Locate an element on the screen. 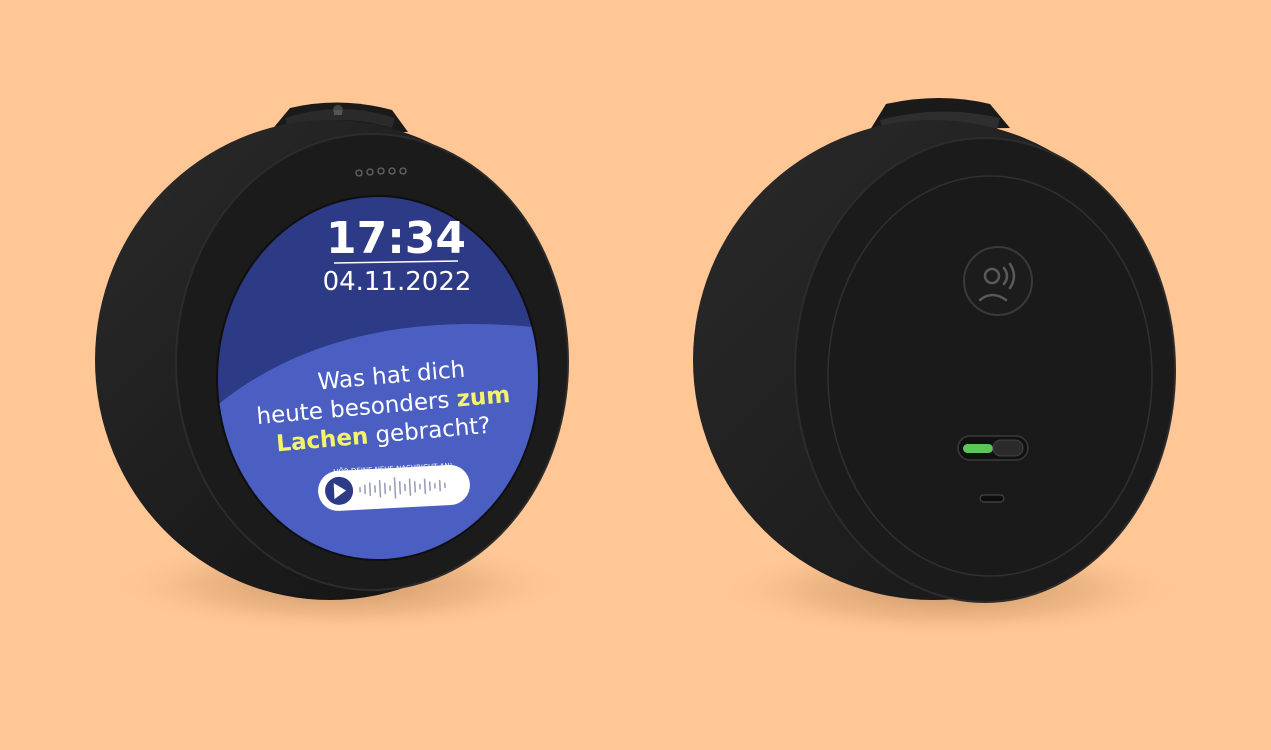 This screenshot has width=1271, height=750. usb-c-port-icon is located at coordinates (992, 498).